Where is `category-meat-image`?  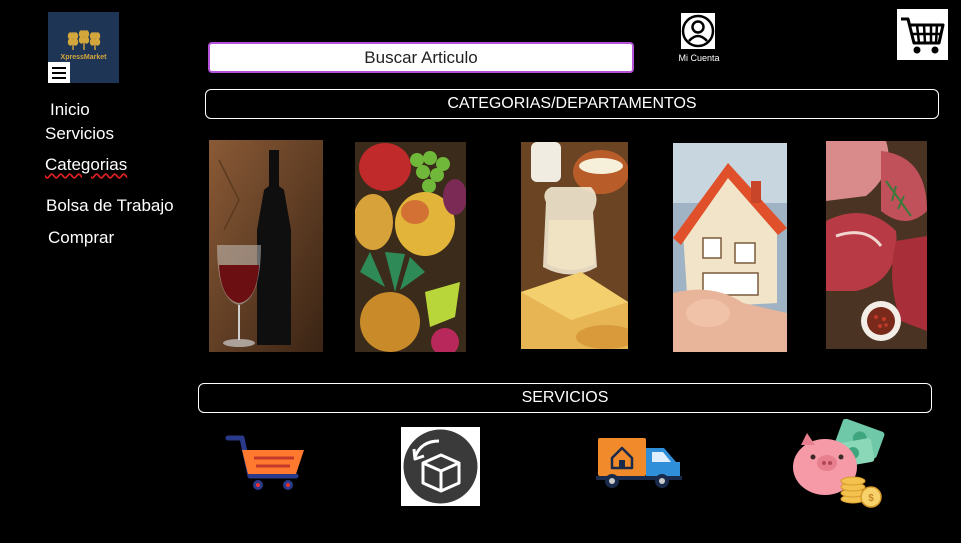
category-meat-image is located at coordinates (876, 245).